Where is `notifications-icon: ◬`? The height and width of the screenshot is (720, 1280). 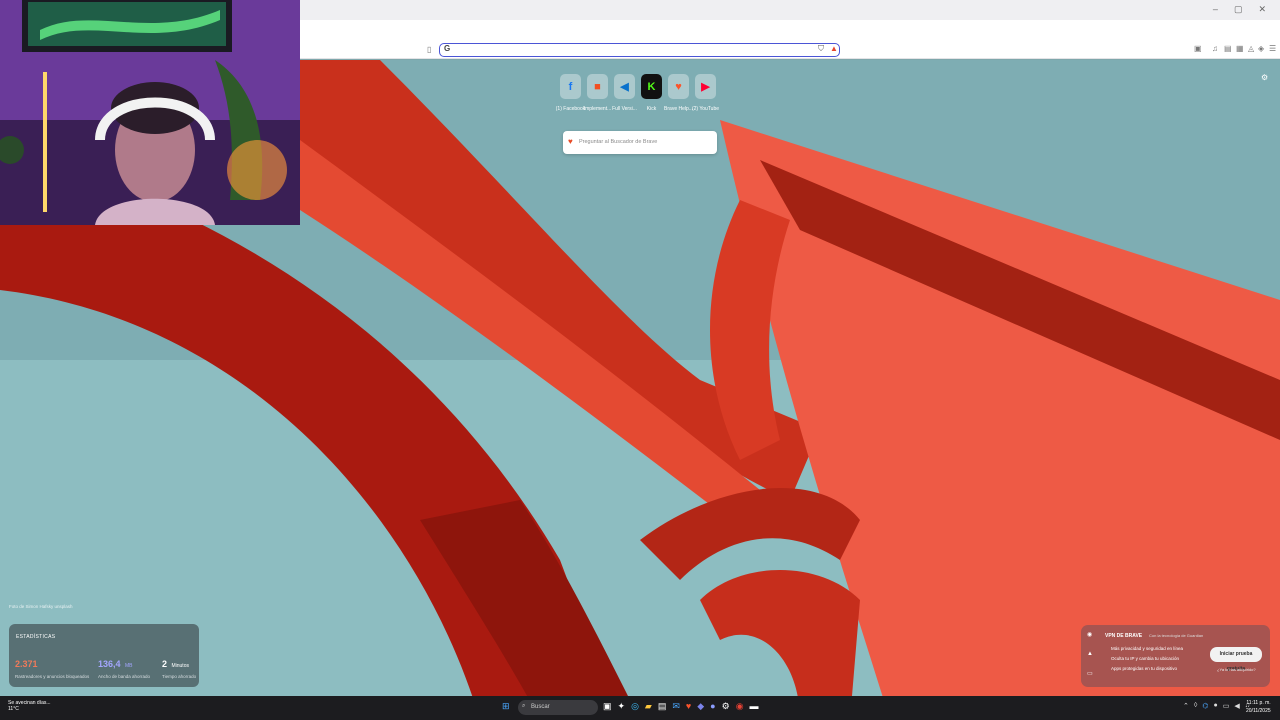
notifications-icon: ◬ is located at coordinates (1251, 48).